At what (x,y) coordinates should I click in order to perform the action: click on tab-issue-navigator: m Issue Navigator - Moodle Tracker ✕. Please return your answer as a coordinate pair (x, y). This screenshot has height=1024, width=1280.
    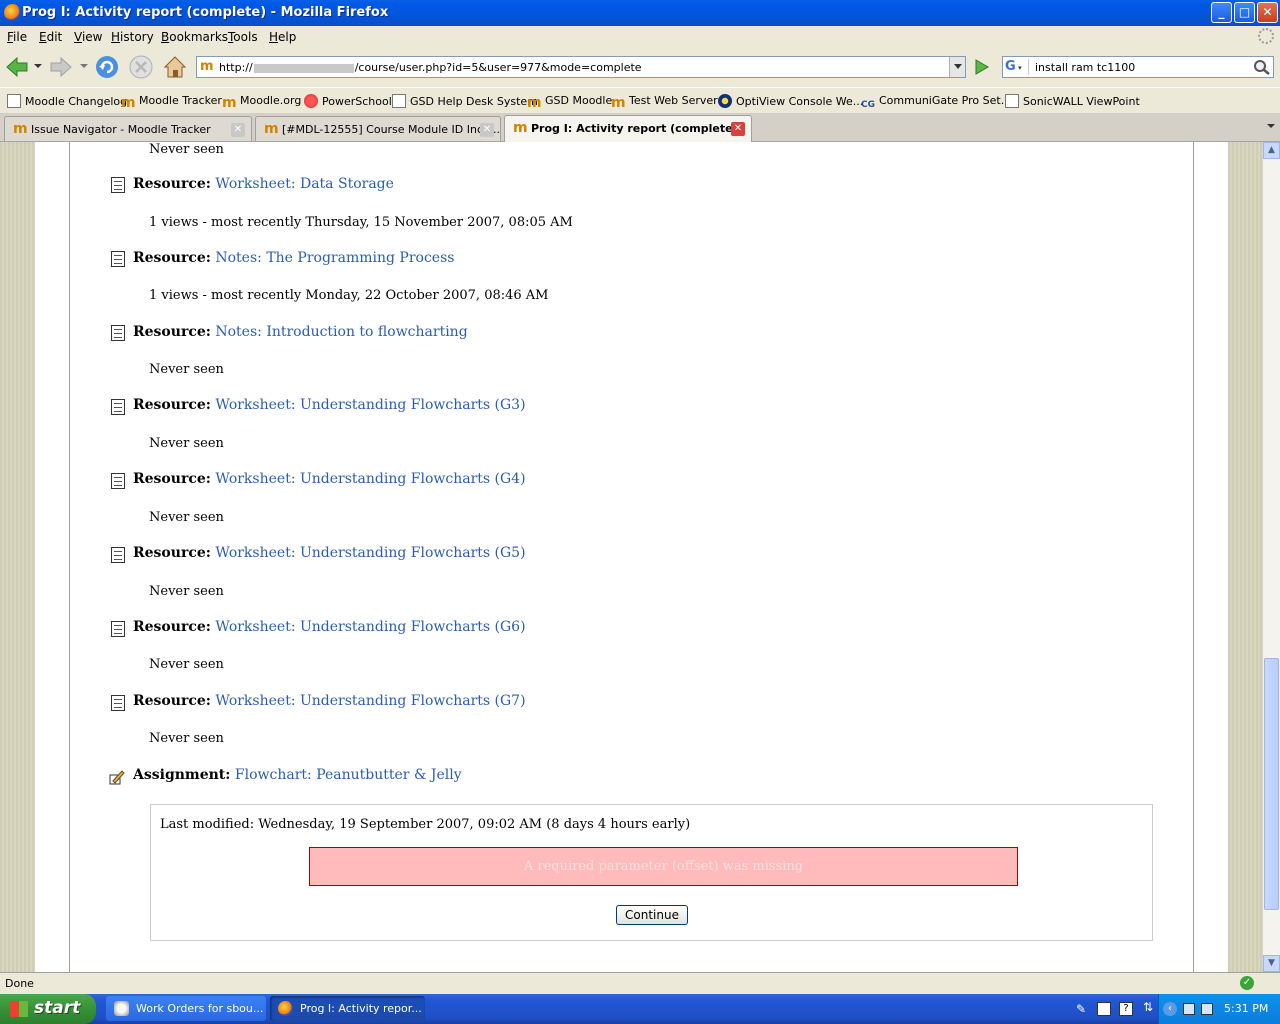
    Looking at the image, I should click on (128, 128).